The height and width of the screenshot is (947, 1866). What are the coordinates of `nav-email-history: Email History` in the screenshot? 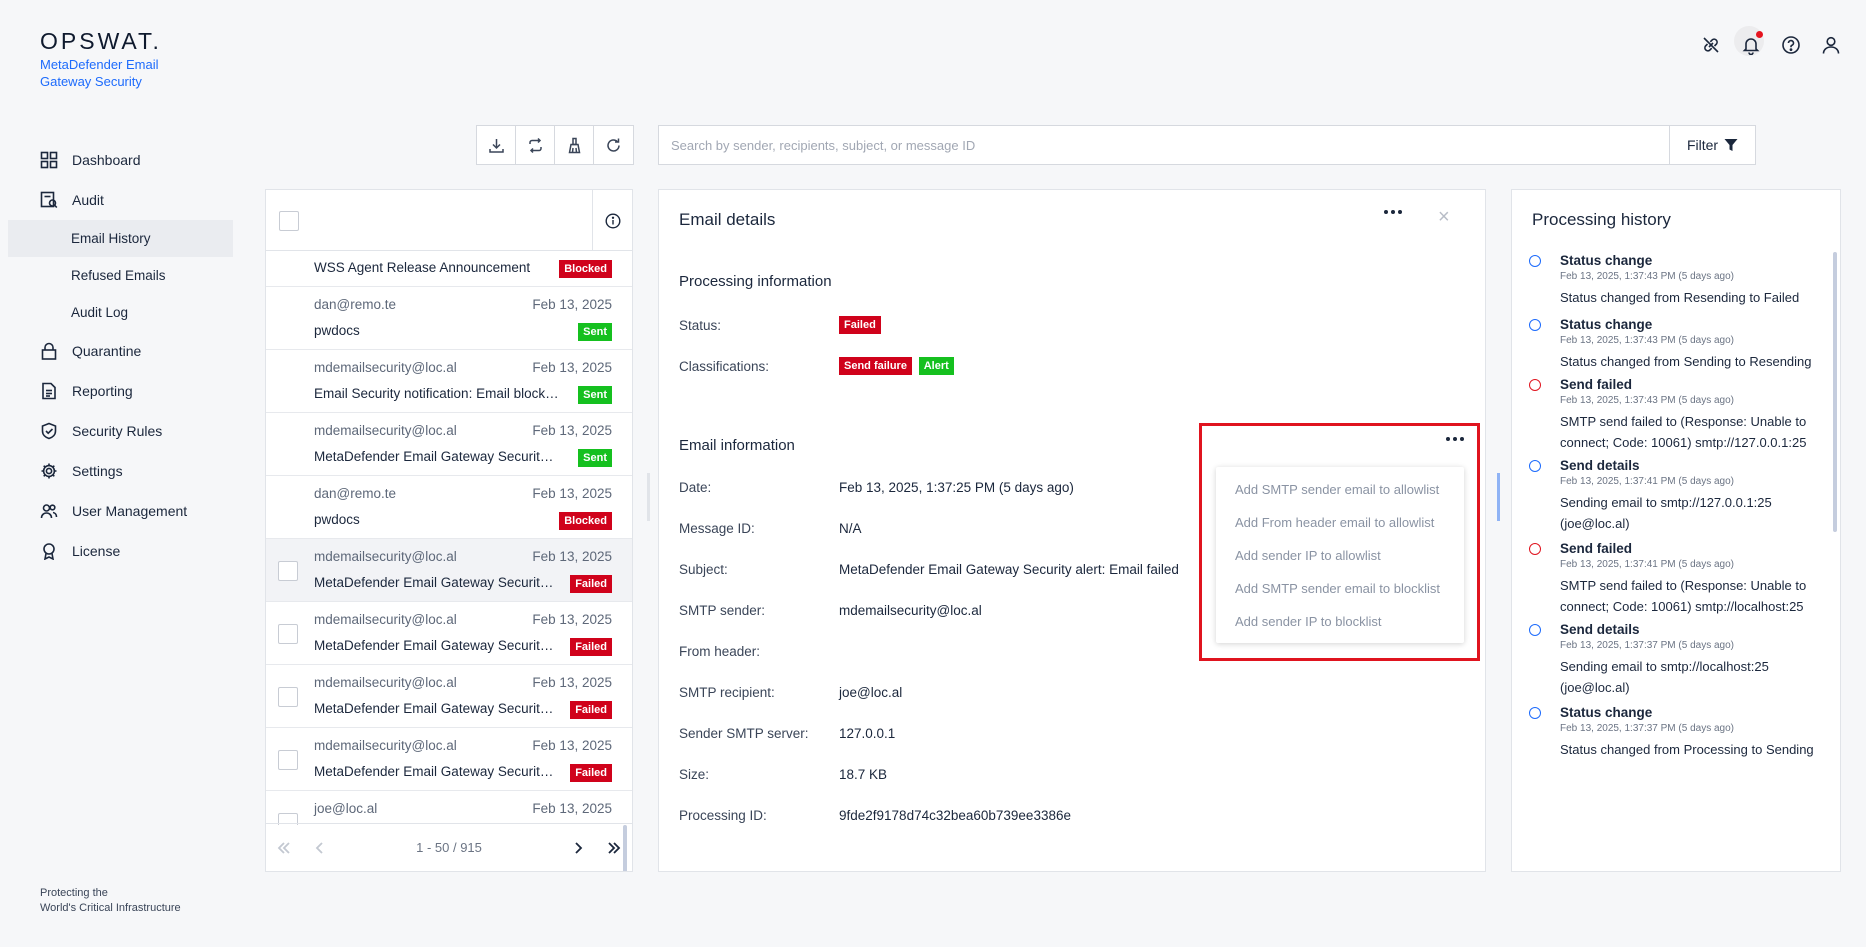 It's located at (120, 238).